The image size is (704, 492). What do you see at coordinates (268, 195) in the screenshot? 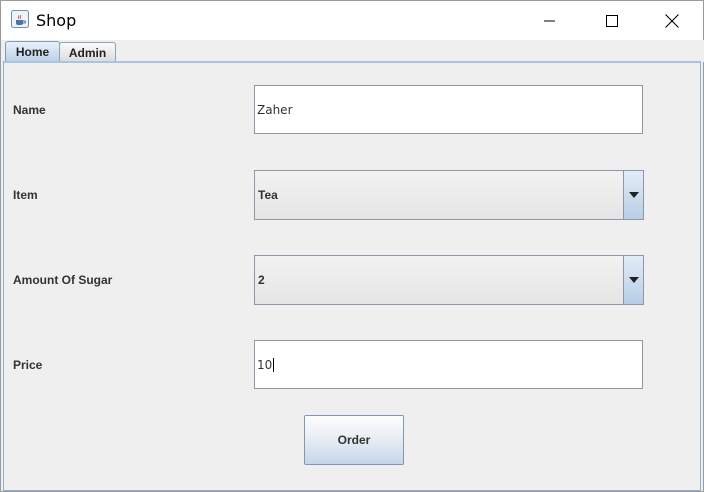
I see `item-select-value: Tea` at bounding box center [268, 195].